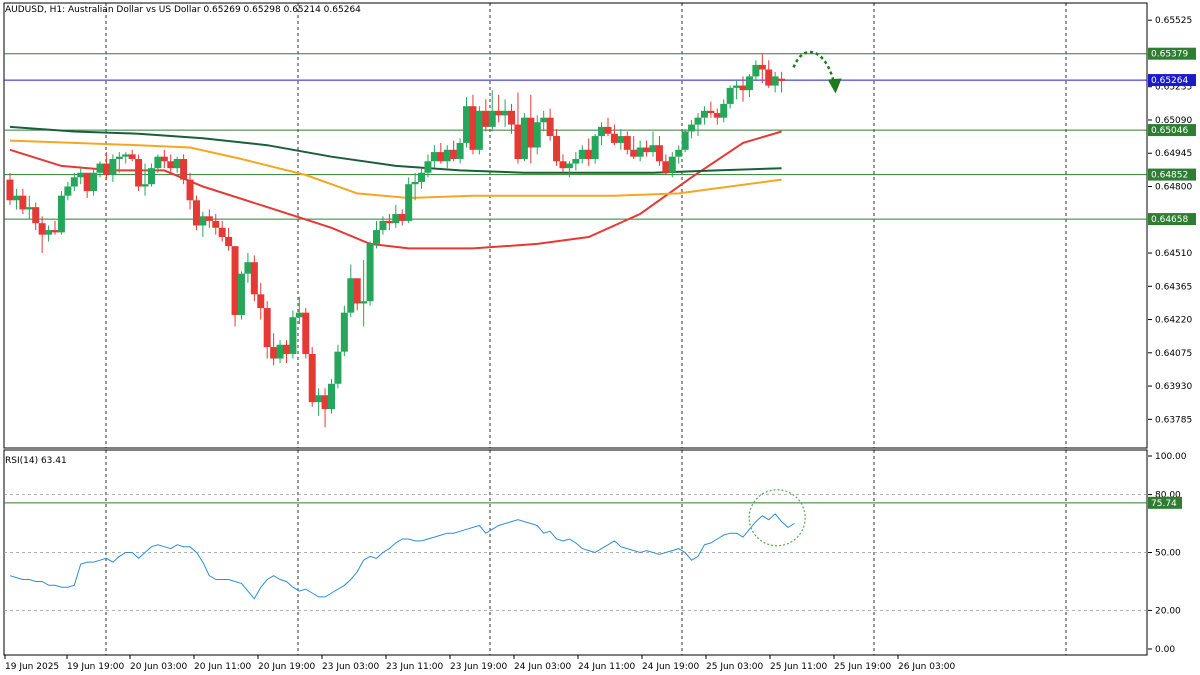 The height and width of the screenshot is (675, 1200). What do you see at coordinates (1169, 220) in the screenshot?
I see `level-price-label: 0.64658` at bounding box center [1169, 220].